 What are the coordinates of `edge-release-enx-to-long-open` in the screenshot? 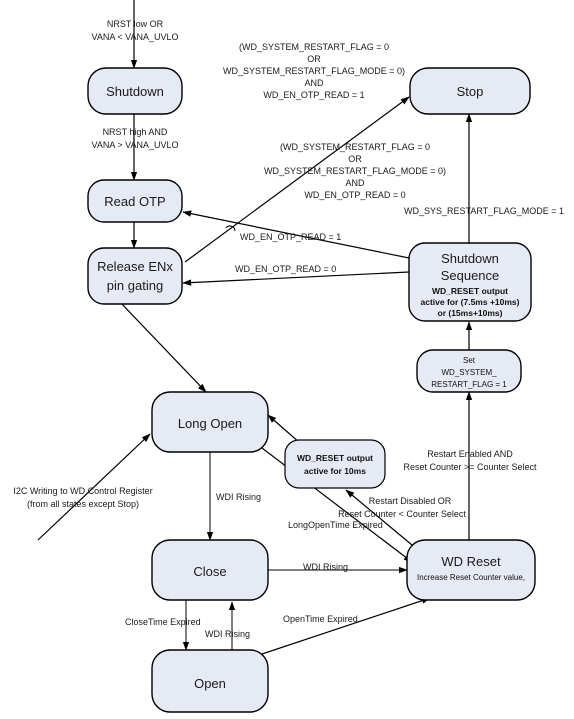 It's located at (163, 347).